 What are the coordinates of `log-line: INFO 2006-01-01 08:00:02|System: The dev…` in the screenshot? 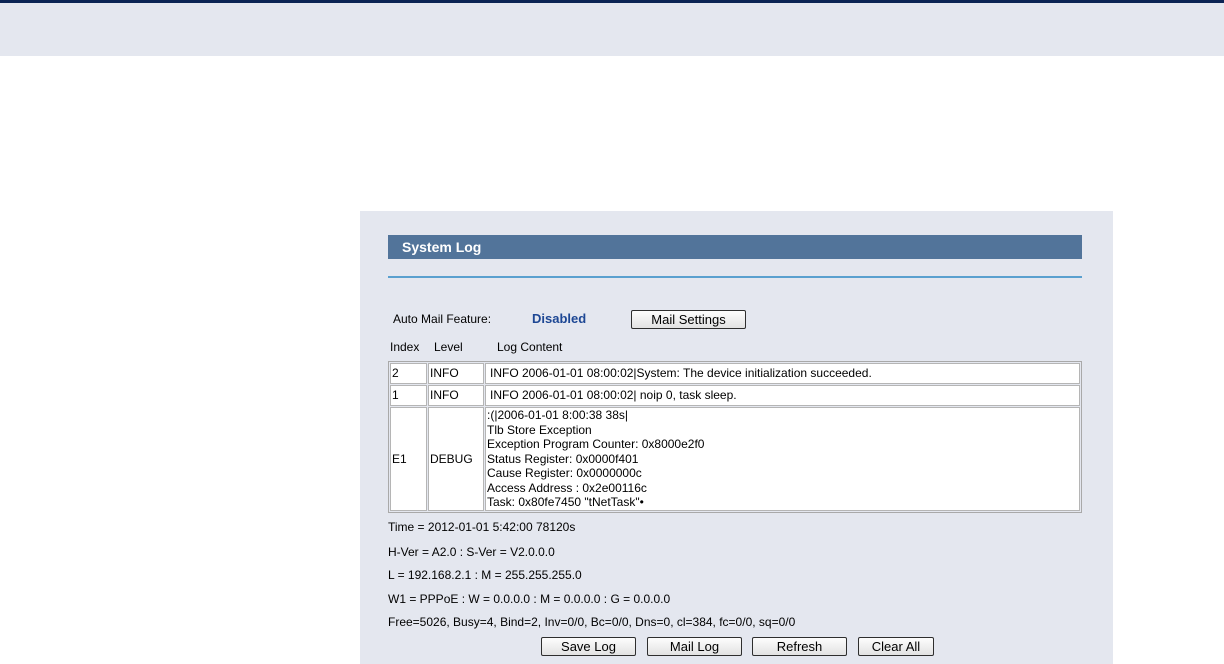 It's located at (681, 373).